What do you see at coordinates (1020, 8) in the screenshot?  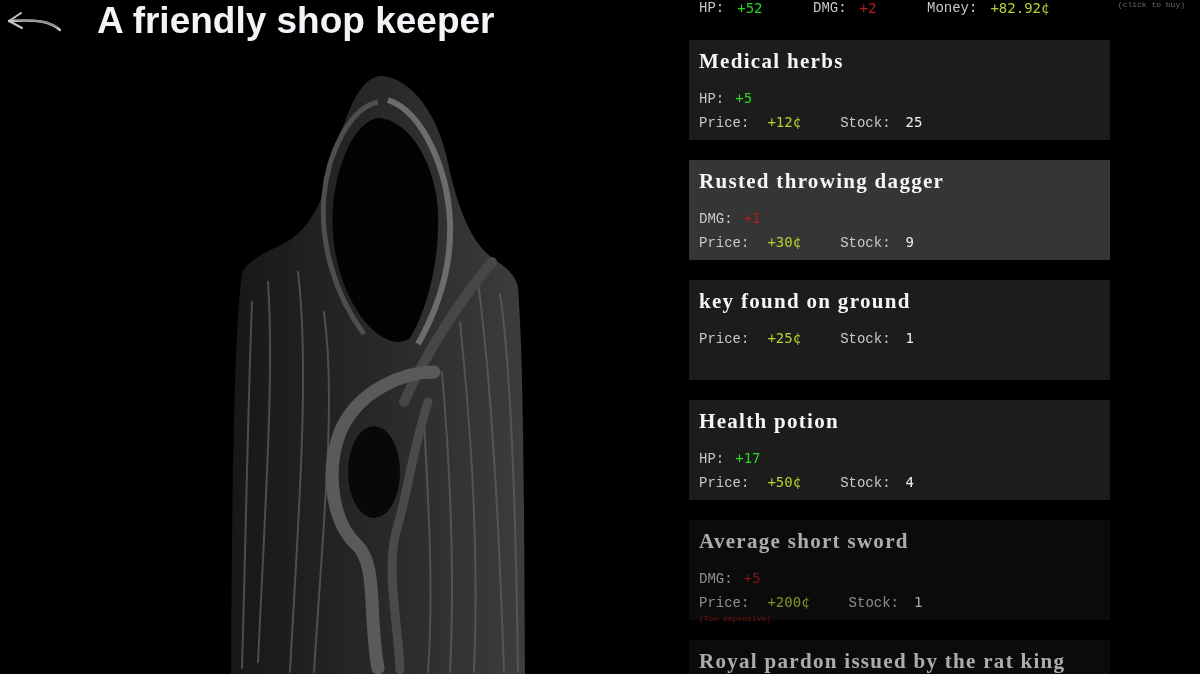 I see `stat-value: +82.92¢` at bounding box center [1020, 8].